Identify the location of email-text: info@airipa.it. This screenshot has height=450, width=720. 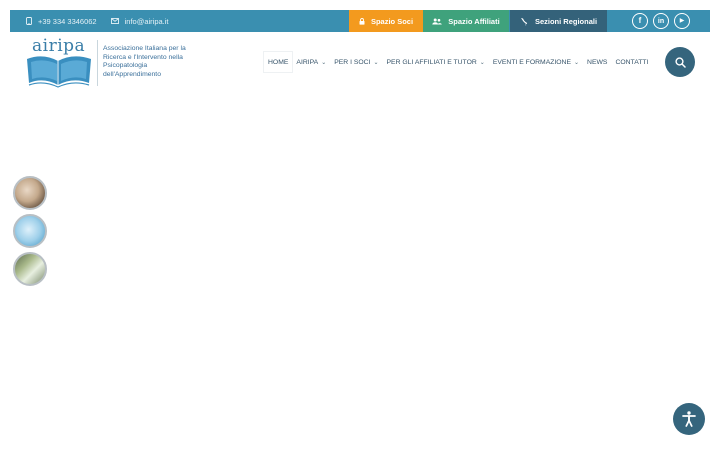
(146, 21).